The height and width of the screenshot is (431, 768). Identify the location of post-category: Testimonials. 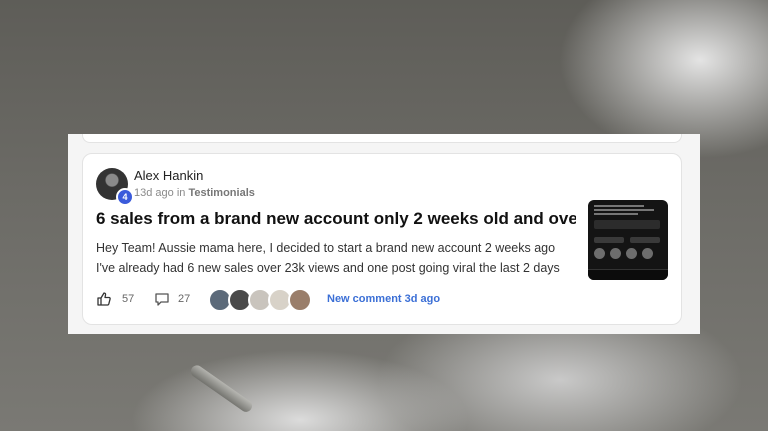
(221, 193).